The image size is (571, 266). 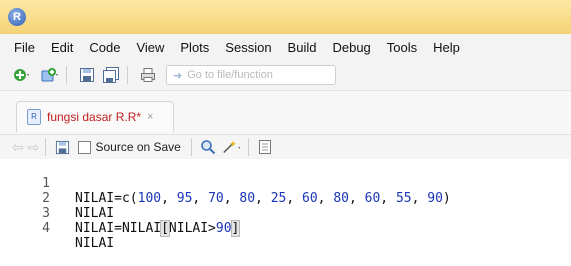 What do you see at coordinates (46, 228) in the screenshot?
I see `line-number: 4` at bounding box center [46, 228].